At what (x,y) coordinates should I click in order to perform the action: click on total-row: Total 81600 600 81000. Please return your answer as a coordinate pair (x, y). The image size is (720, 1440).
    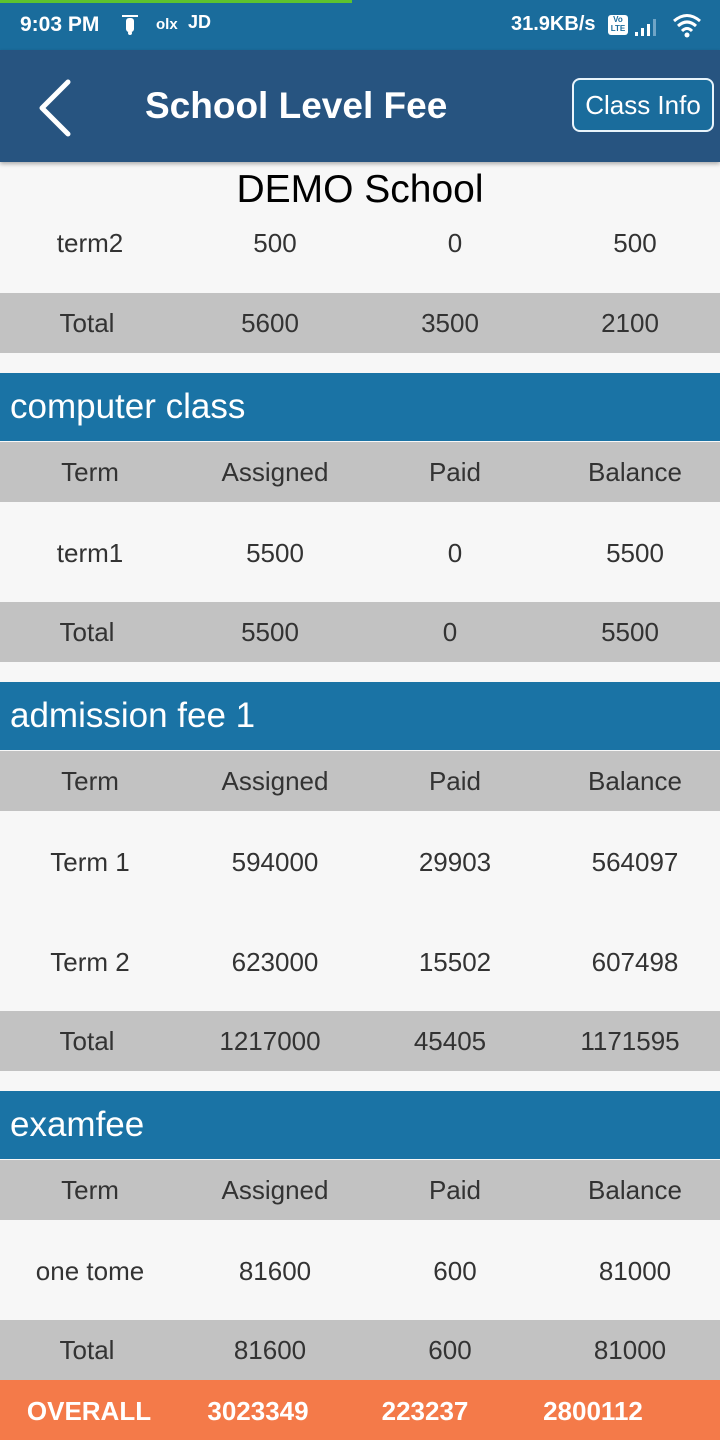
    Looking at the image, I should click on (360, 1350).